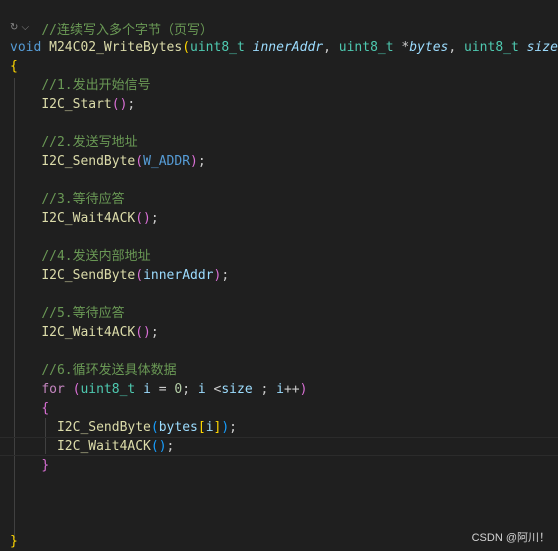 This screenshot has height=551, width=558. I want to click on brace-close-line: }, so click(14, 541).